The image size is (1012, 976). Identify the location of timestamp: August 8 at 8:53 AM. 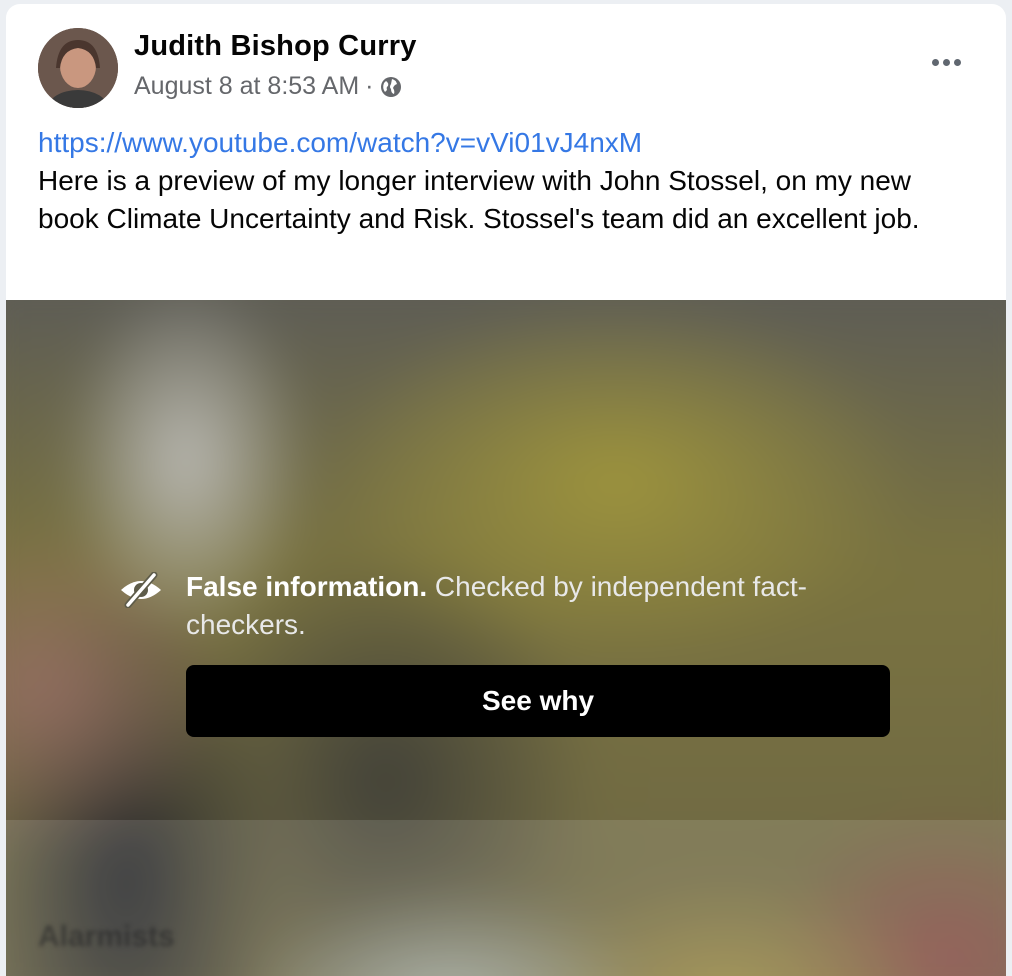
(246, 86).